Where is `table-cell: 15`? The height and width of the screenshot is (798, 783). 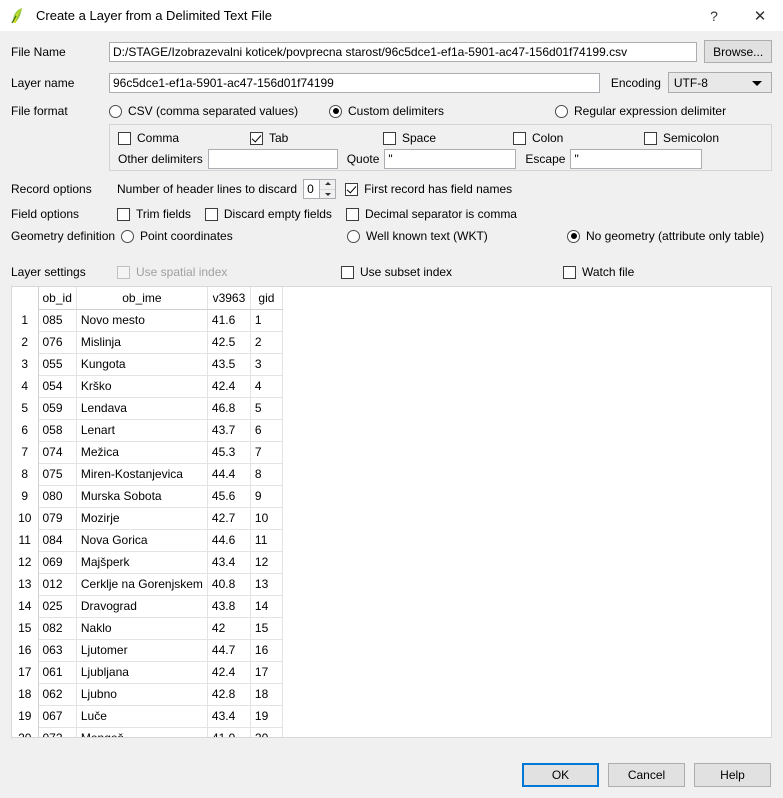
table-cell: 15 is located at coordinates (266, 628).